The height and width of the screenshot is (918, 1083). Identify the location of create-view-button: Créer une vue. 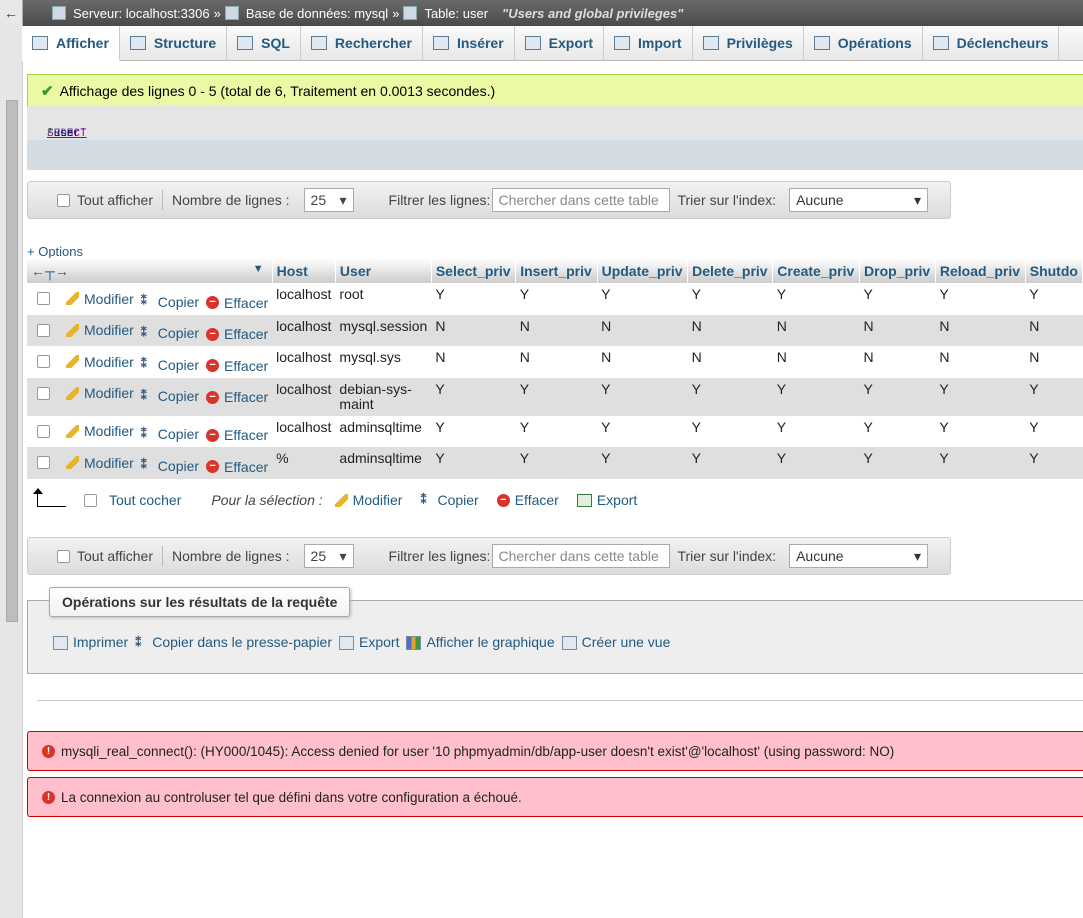
(615, 642).